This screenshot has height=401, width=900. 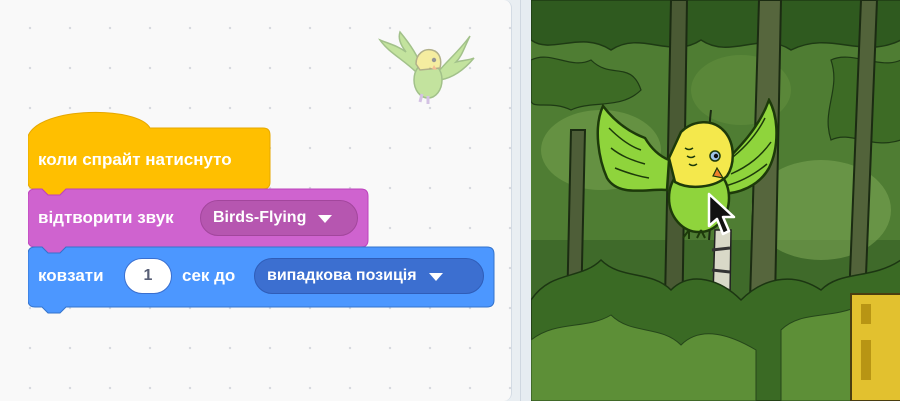 What do you see at coordinates (209, 275) in the screenshot?
I see `glide-label-after: сек до` at bounding box center [209, 275].